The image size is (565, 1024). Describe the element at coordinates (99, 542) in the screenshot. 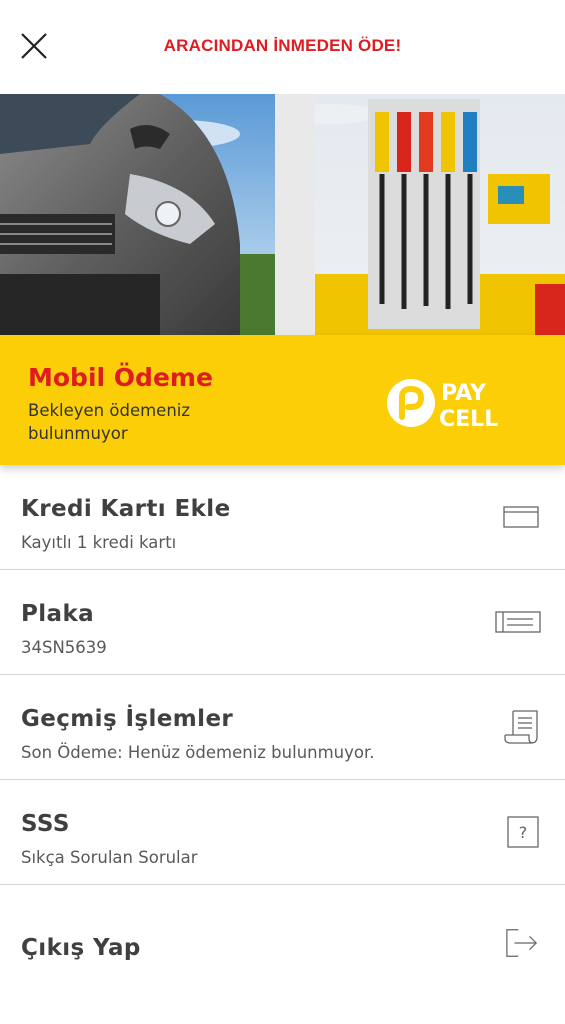

I see `menu-item-subtitle: Kayıtlı 1 kredi kartı` at that location.